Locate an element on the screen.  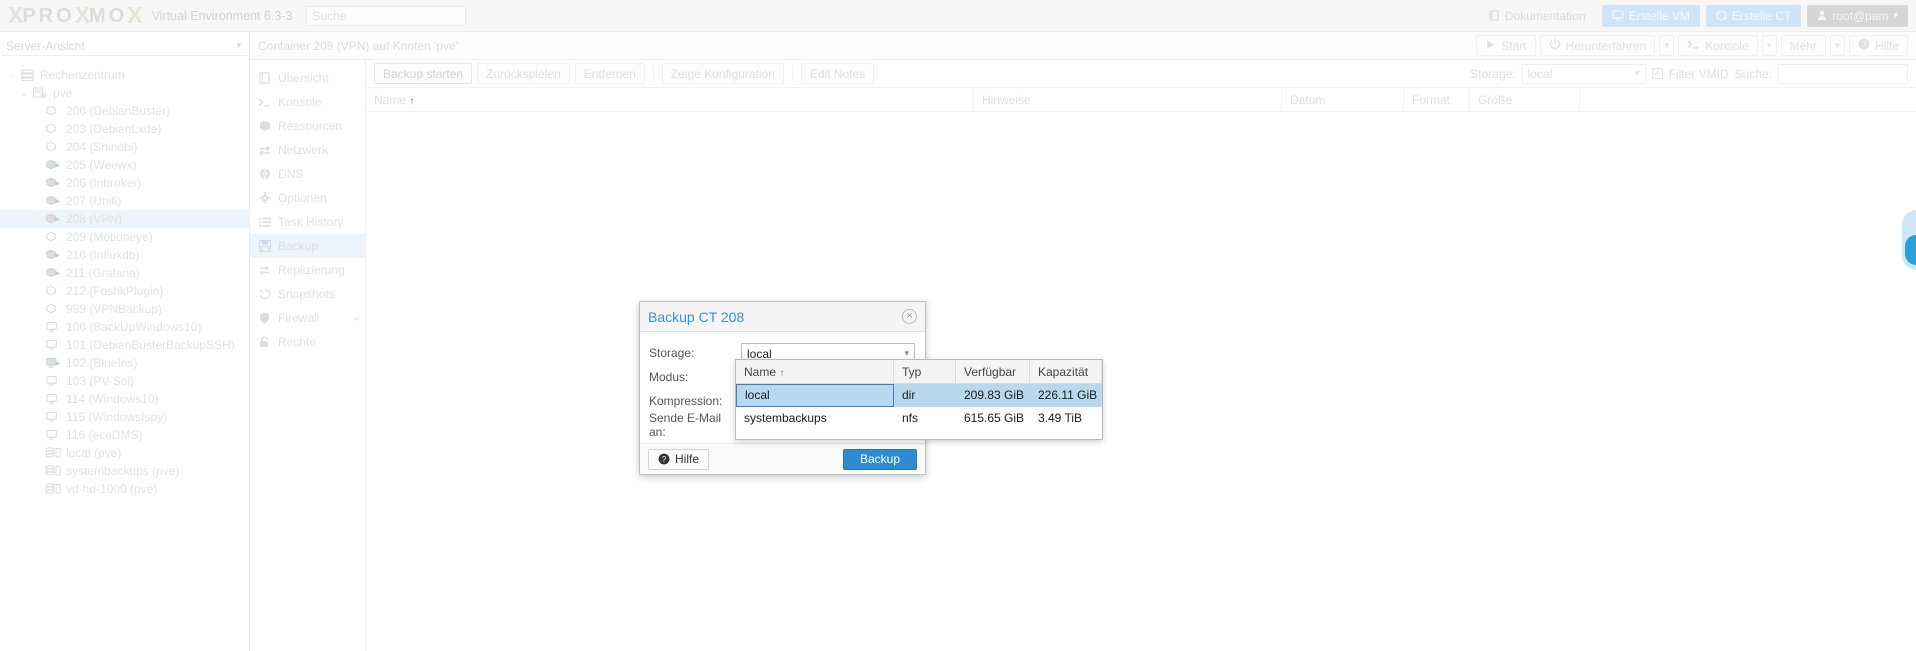
tree-item: 205 (Weewx) is located at coordinates (124, 165).